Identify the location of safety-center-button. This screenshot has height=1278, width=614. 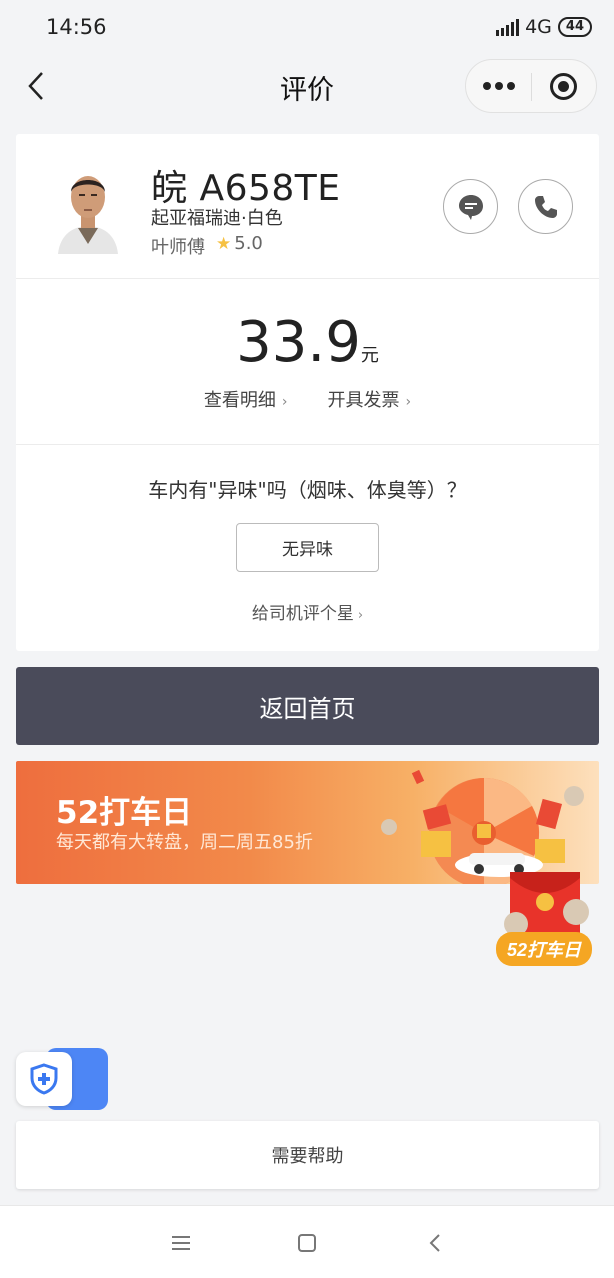
(63, 1080).